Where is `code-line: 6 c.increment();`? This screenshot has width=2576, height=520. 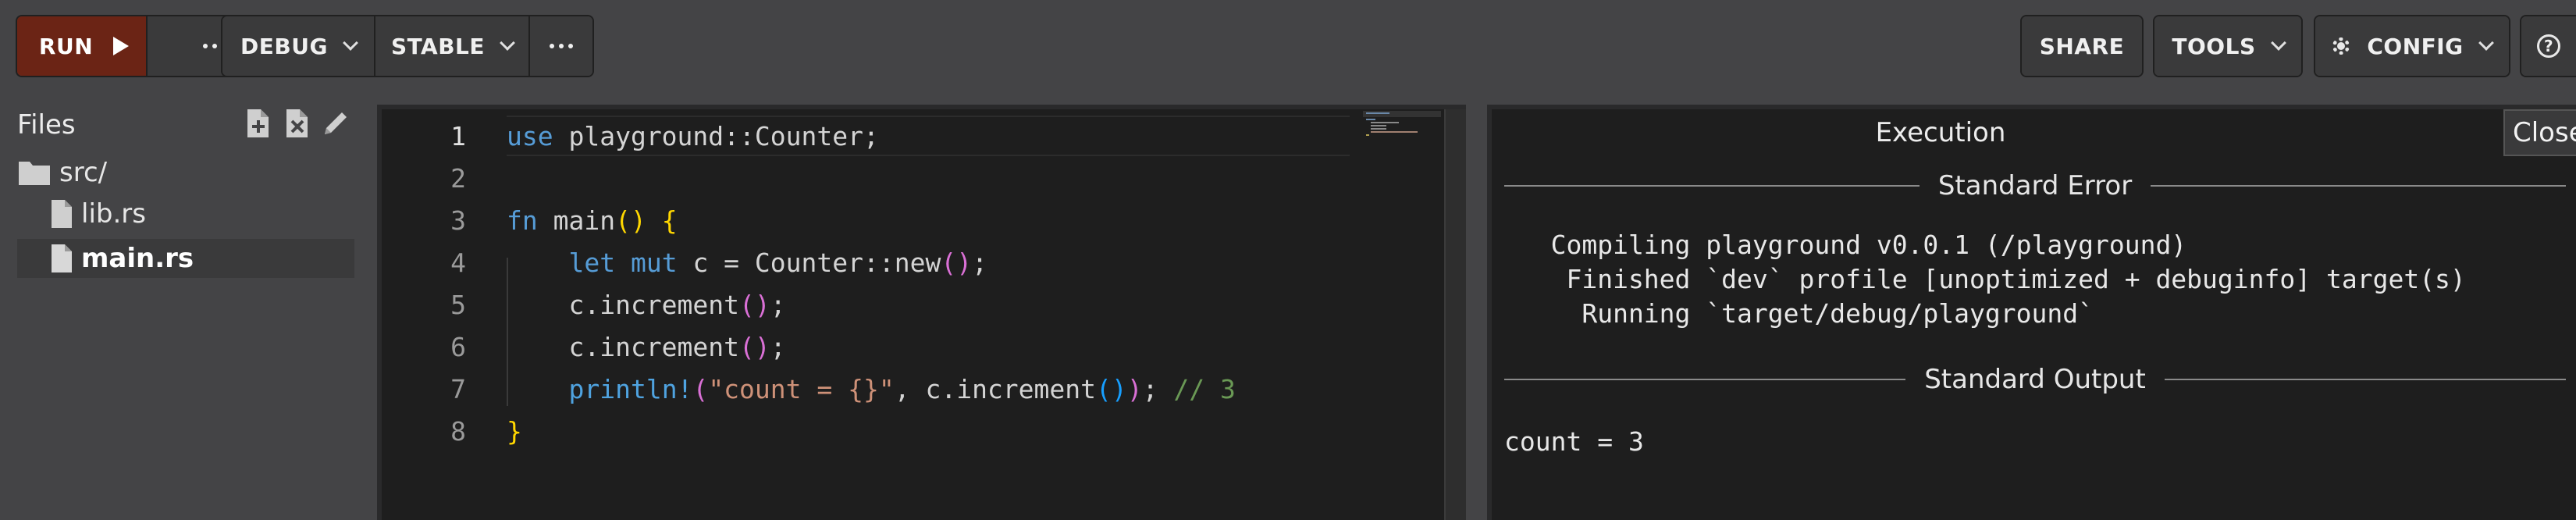
code-line: 6 c.increment(); is located at coordinates (866, 347).